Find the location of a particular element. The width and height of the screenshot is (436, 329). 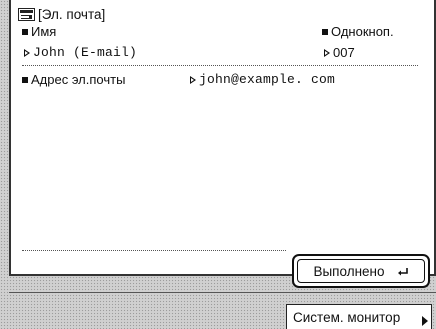

corner-arrow-icon is located at coordinates (425, 321).